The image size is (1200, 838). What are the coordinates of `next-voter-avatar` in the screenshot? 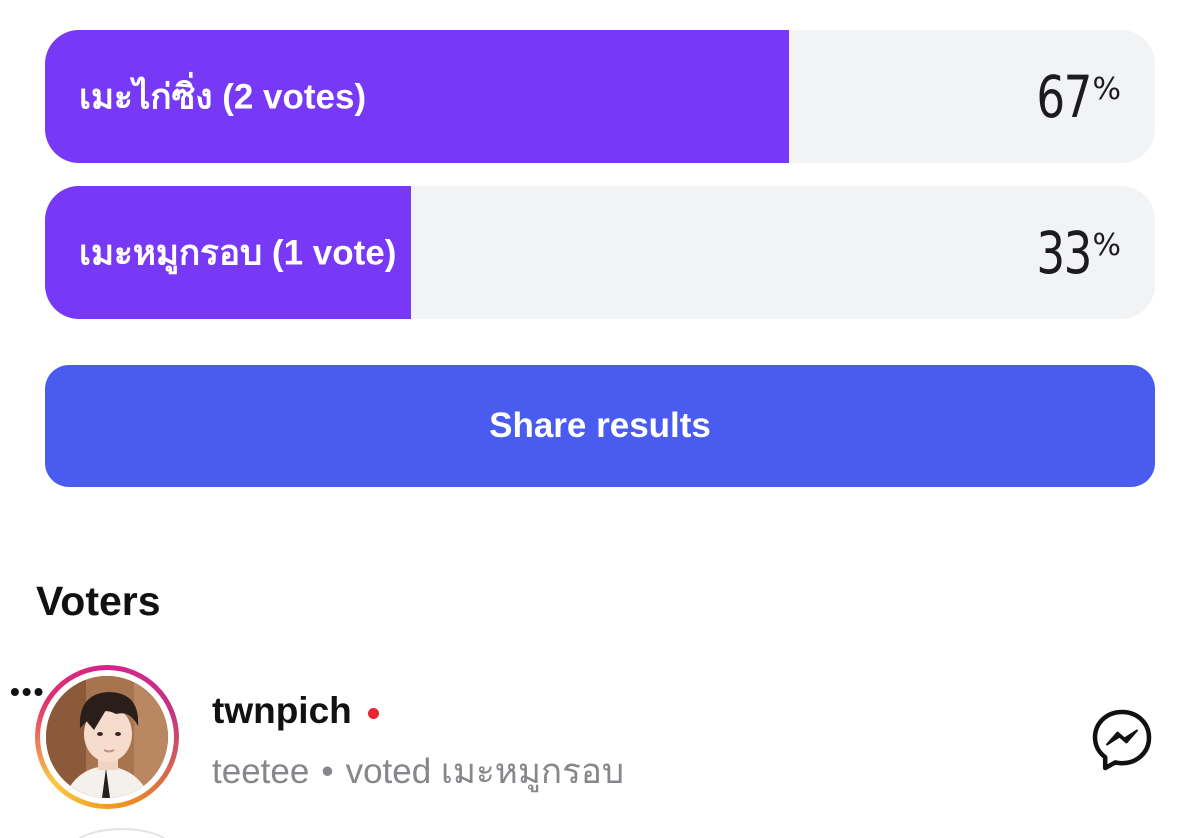 It's located at (122, 833).